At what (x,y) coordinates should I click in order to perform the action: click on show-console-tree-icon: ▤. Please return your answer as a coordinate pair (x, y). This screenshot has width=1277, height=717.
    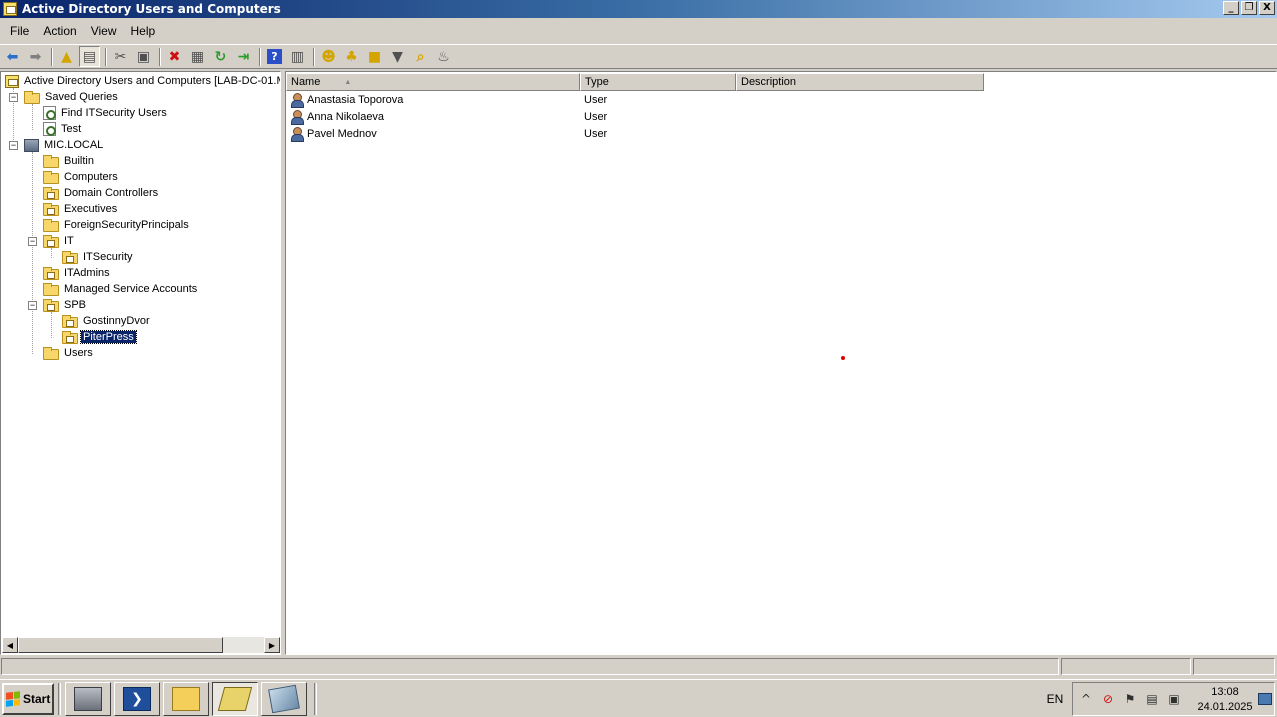
    Looking at the image, I should click on (89, 56).